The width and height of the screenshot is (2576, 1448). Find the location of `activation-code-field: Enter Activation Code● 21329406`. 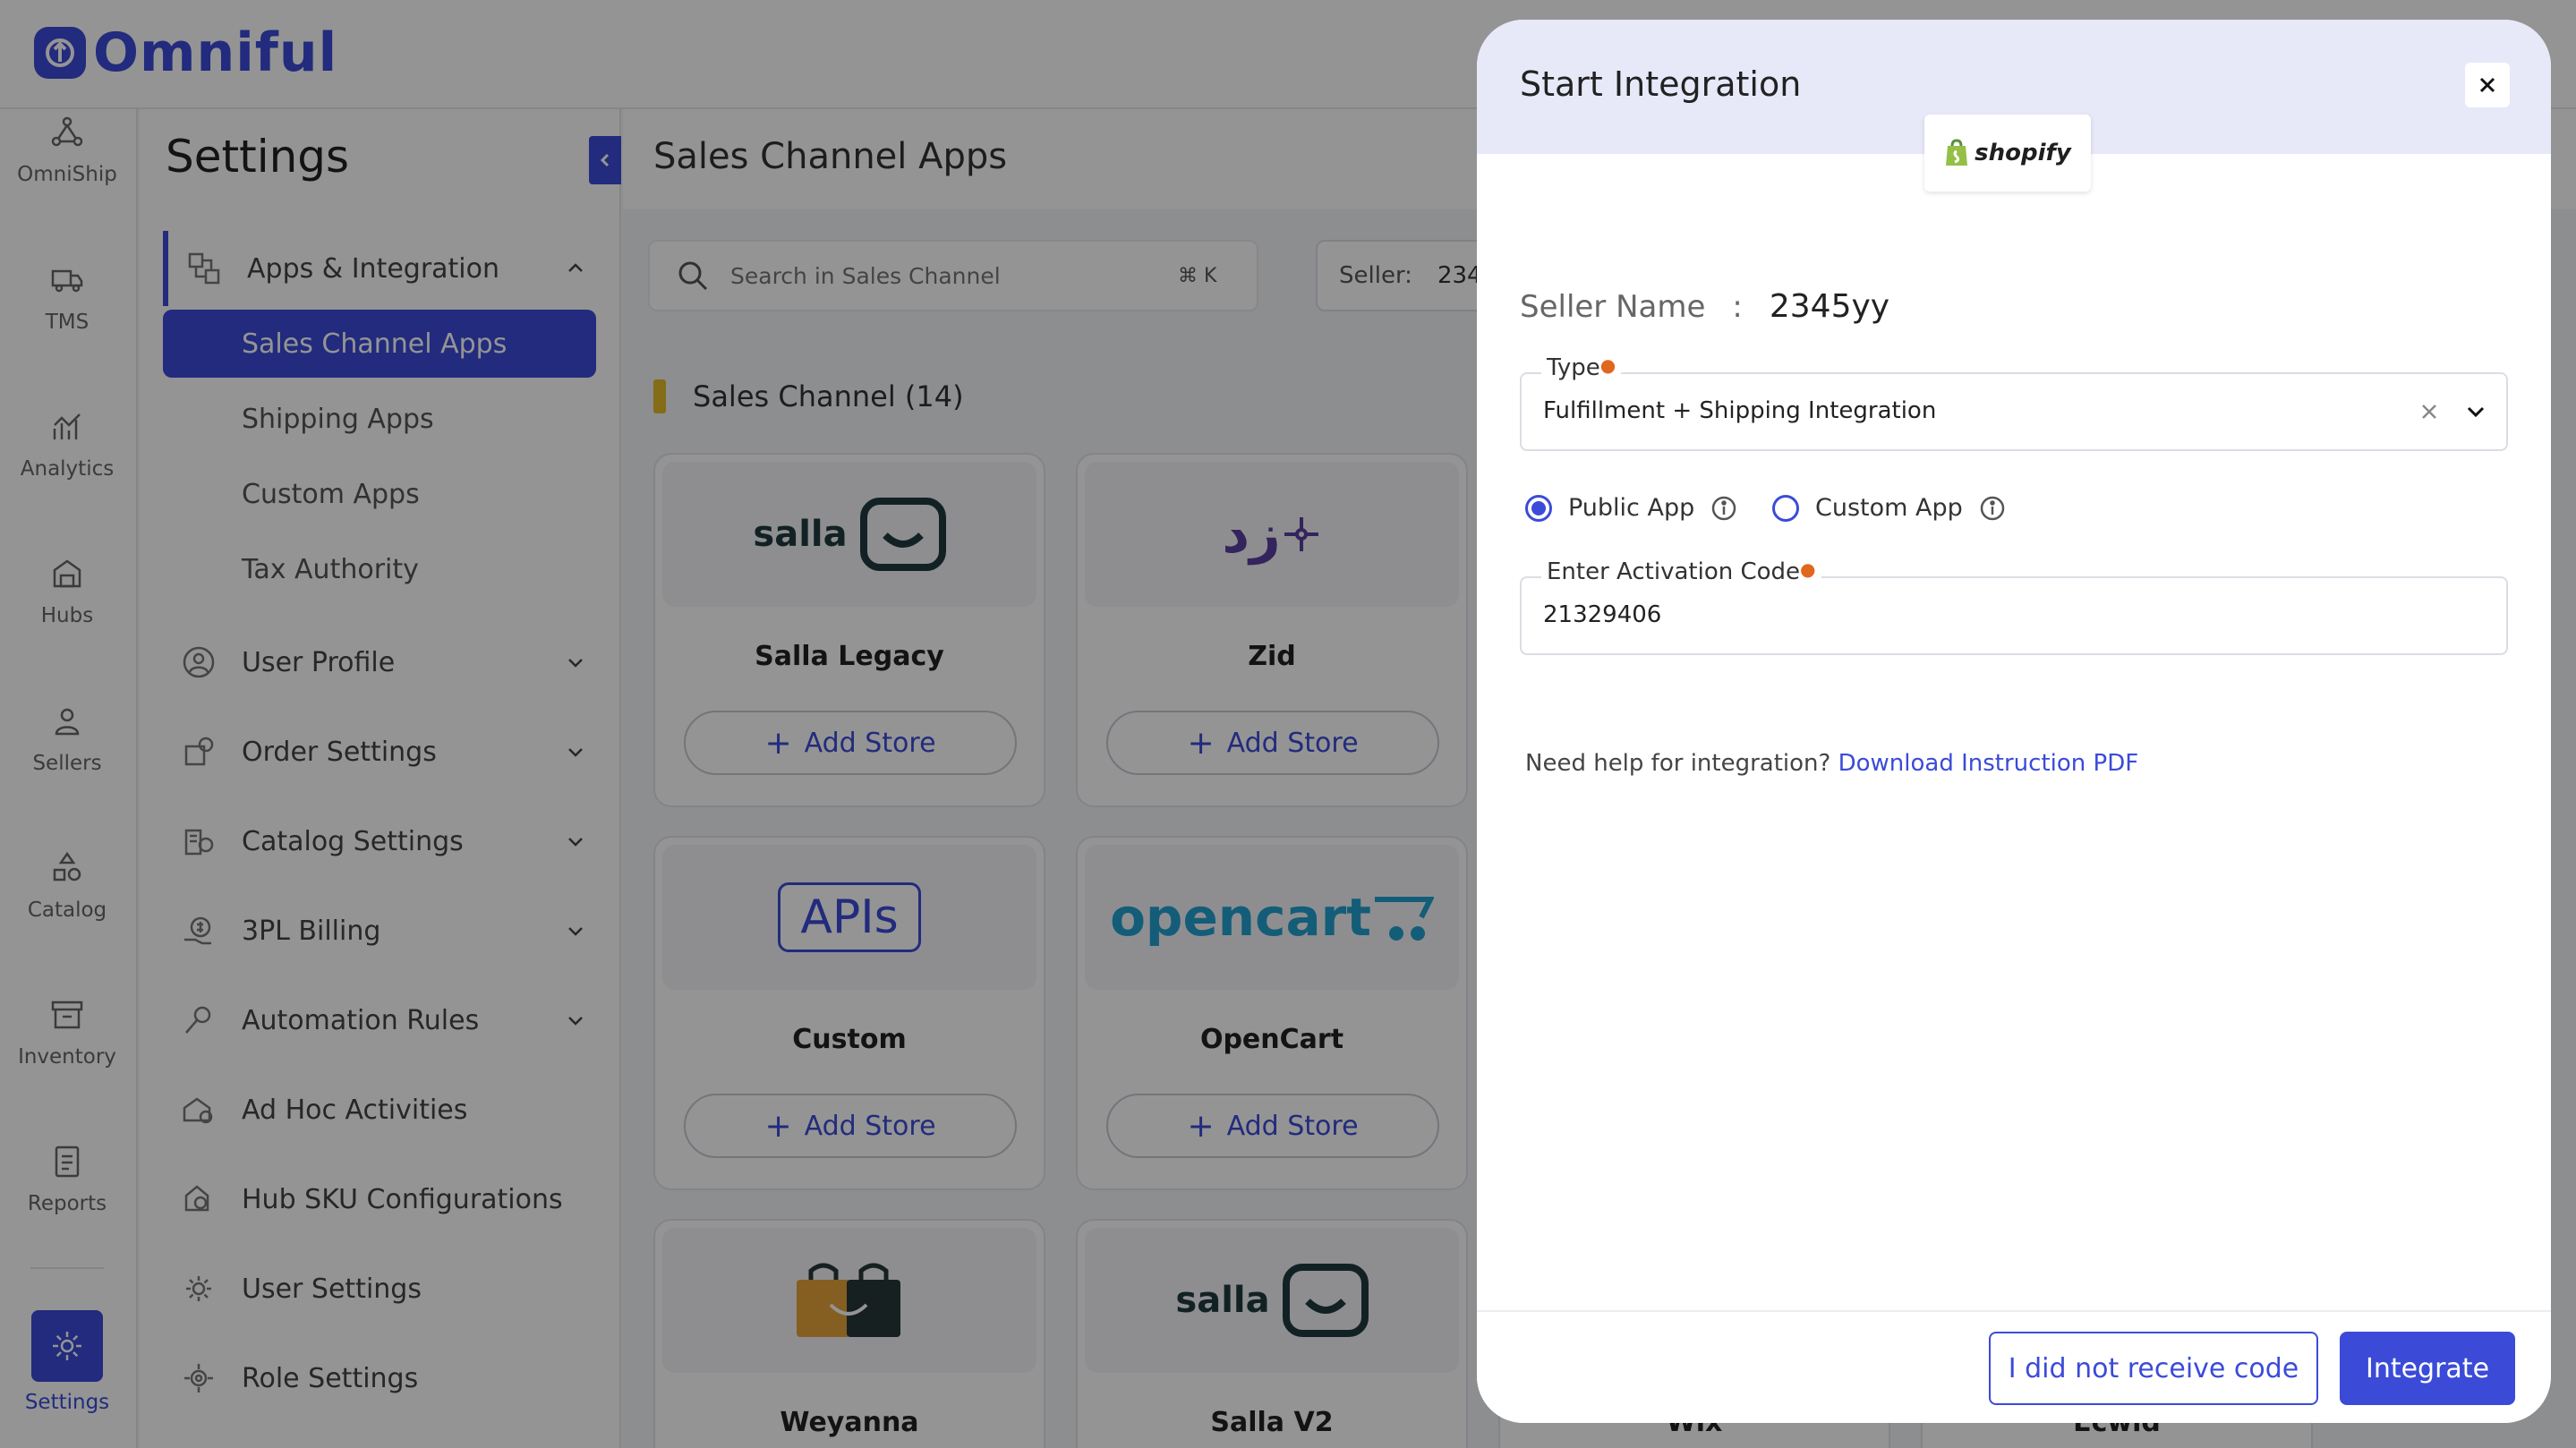

activation-code-field: Enter Activation Code● 21329406 is located at coordinates (2014, 606).